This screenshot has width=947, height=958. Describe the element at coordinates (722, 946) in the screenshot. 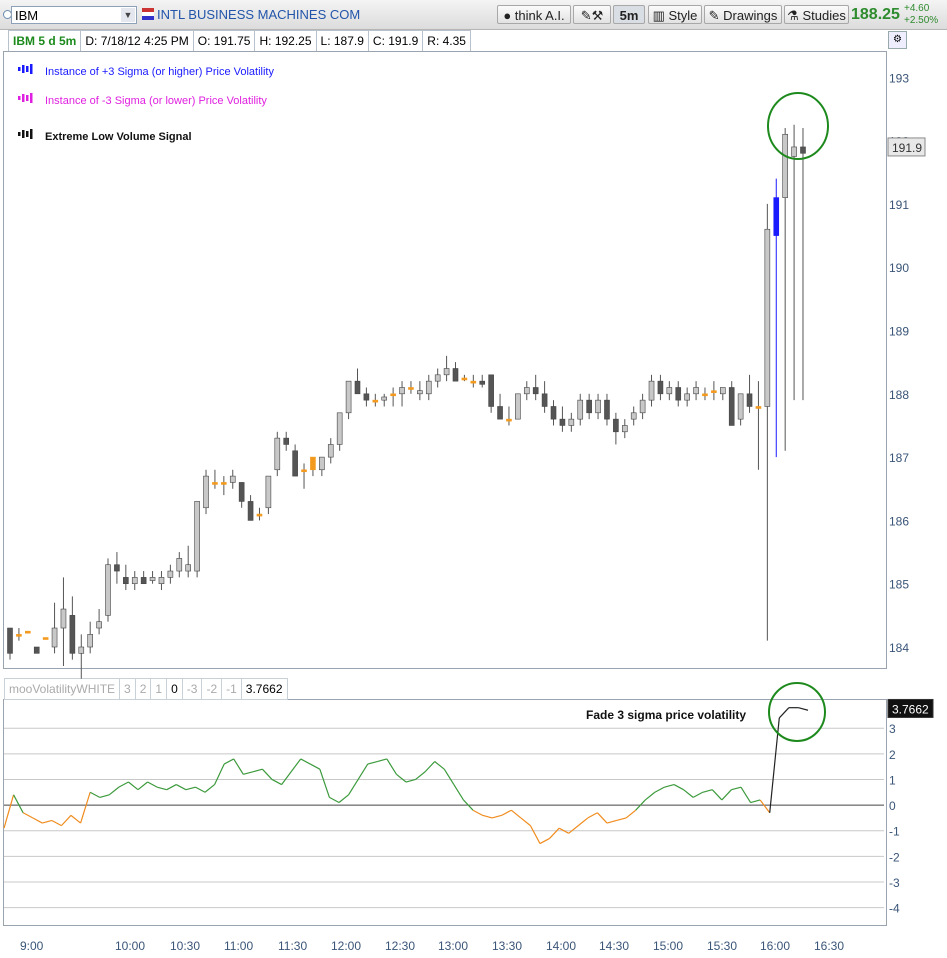

I see `time-axis-label: 15:30` at that location.